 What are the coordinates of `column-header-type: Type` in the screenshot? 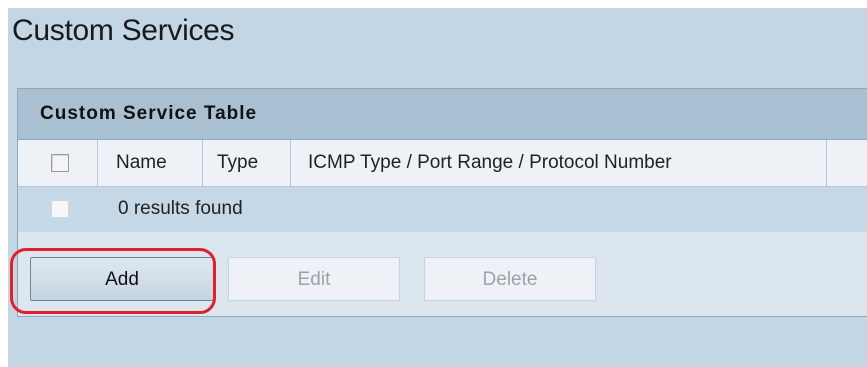 It's located at (247, 163).